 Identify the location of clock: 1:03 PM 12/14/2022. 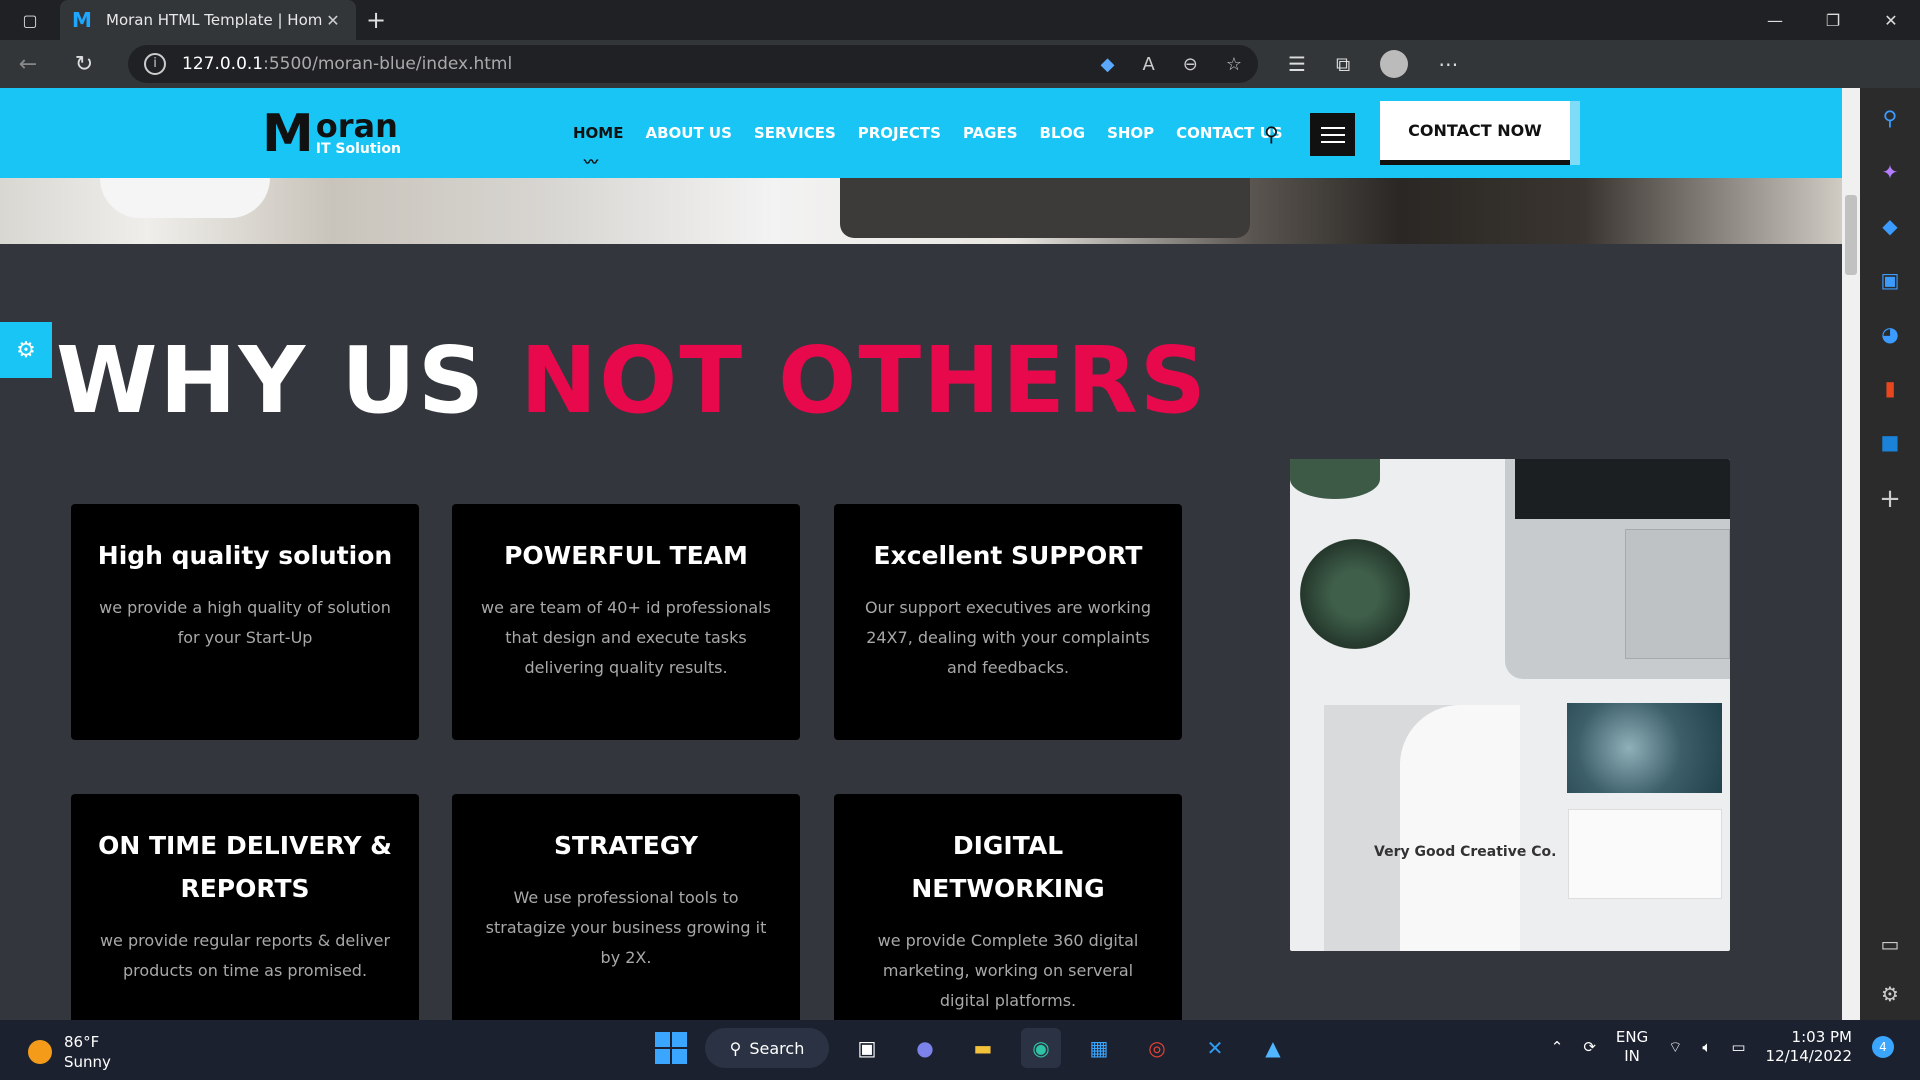
(1809, 1047).